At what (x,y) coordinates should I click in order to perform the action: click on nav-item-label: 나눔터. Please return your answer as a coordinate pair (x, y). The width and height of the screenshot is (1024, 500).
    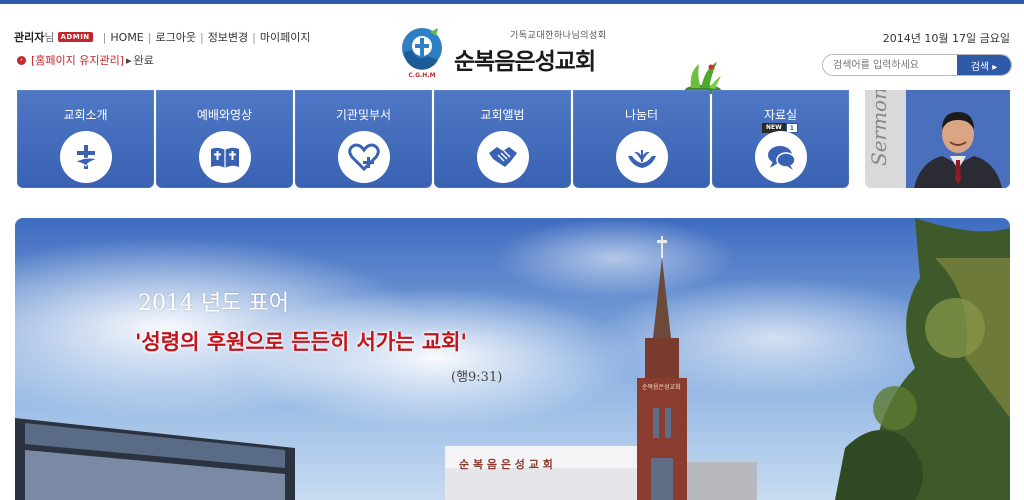
    Looking at the image, I should click on (641, 115).